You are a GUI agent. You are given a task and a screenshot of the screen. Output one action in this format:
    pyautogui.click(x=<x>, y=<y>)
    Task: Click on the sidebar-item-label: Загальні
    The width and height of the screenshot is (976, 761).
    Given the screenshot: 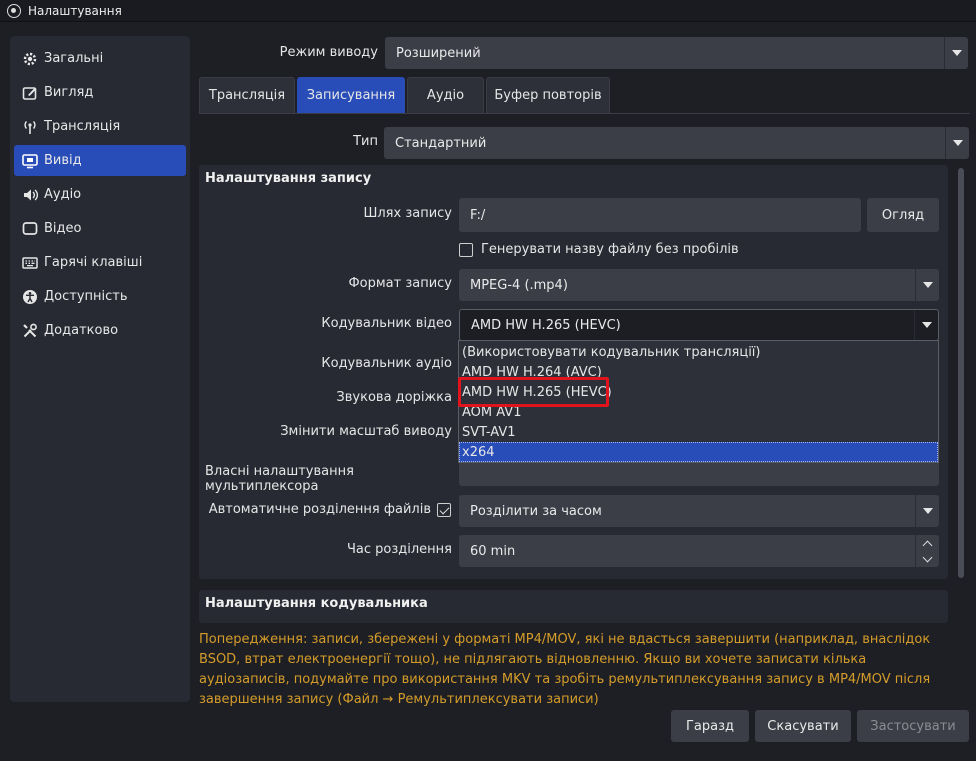 What is the action you would take?
    pyautogui.click(x=74, y=58)
    